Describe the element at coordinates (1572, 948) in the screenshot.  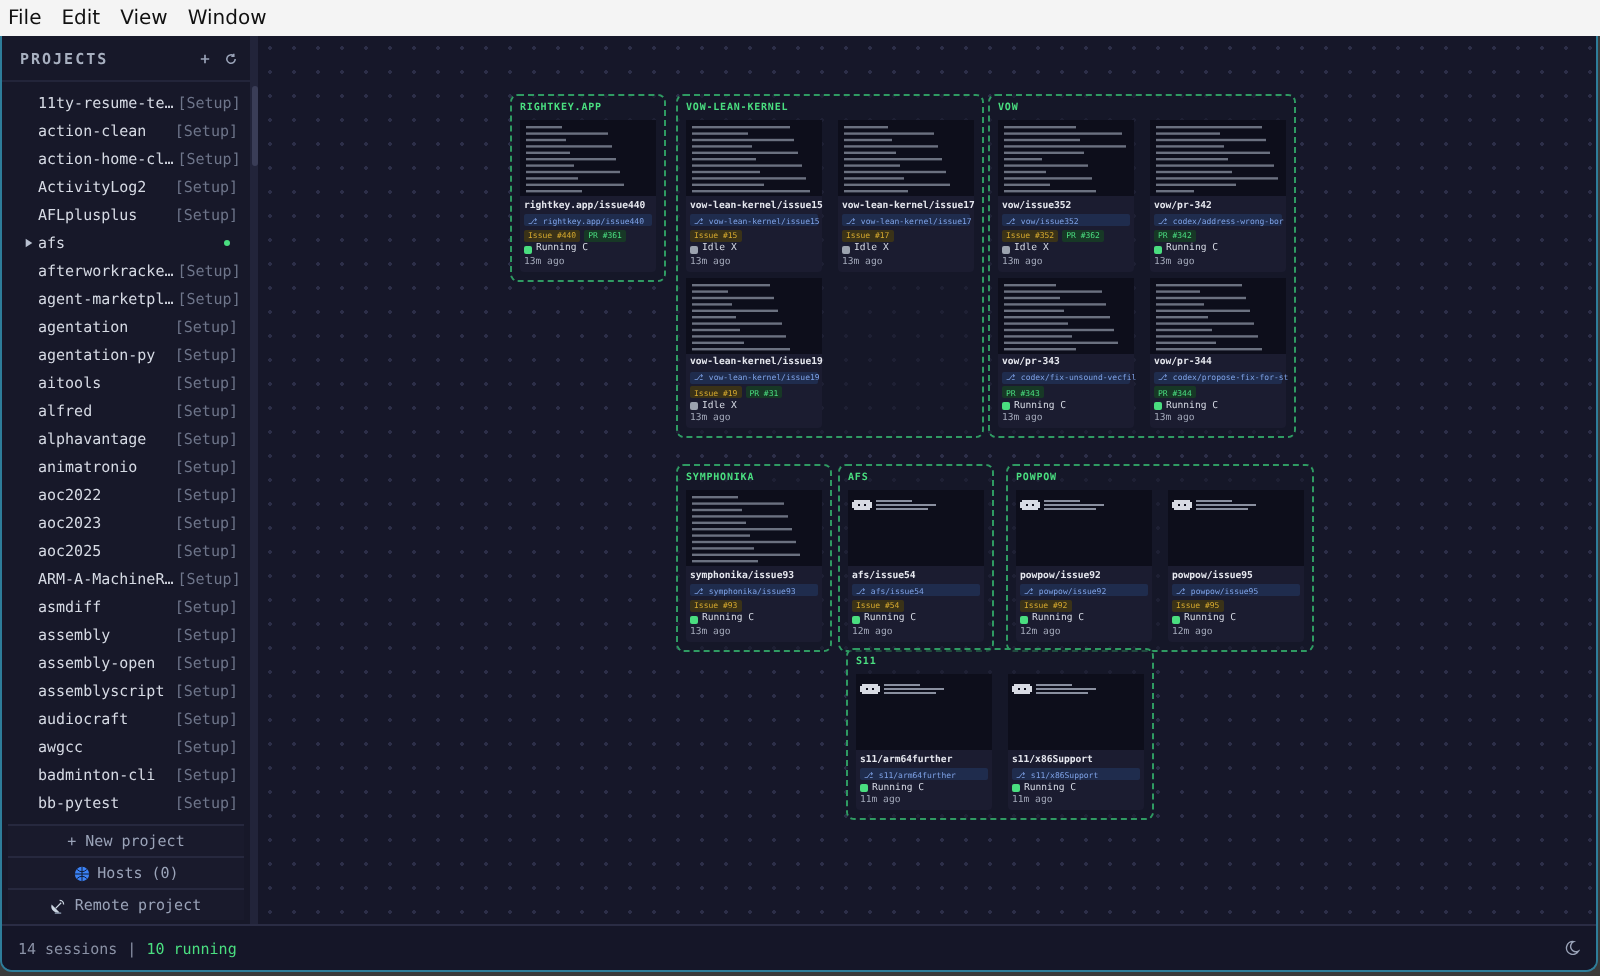
I see `moon-icon` at that location.